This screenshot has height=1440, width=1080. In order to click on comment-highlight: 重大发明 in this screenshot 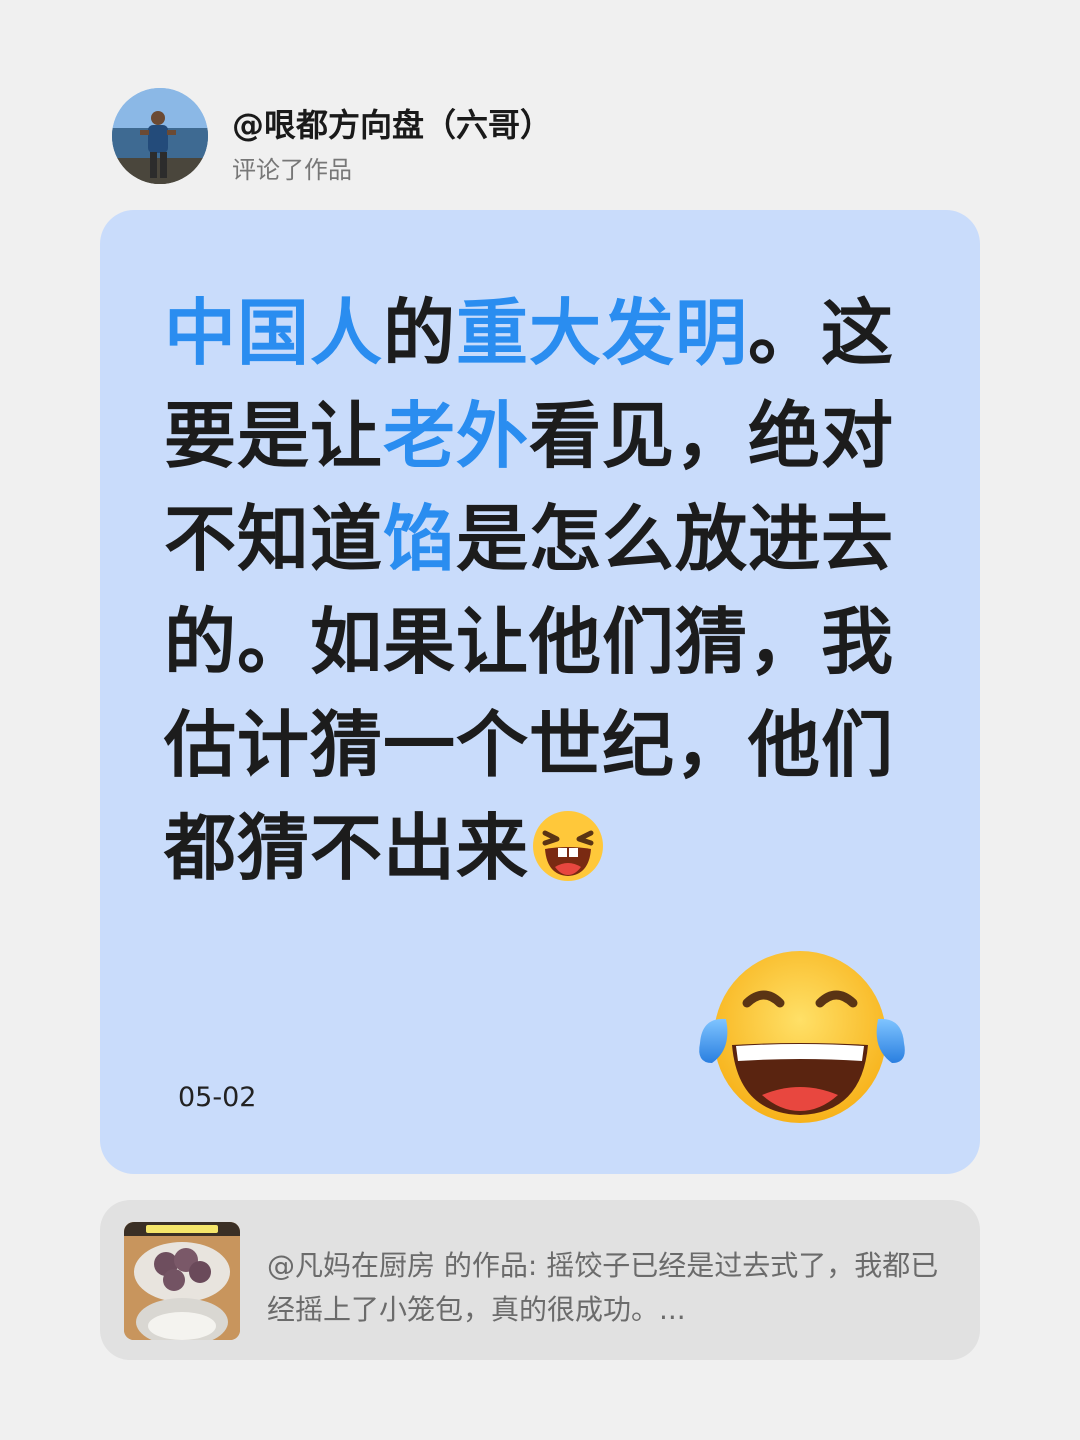, I will do `click(602, 333)`.